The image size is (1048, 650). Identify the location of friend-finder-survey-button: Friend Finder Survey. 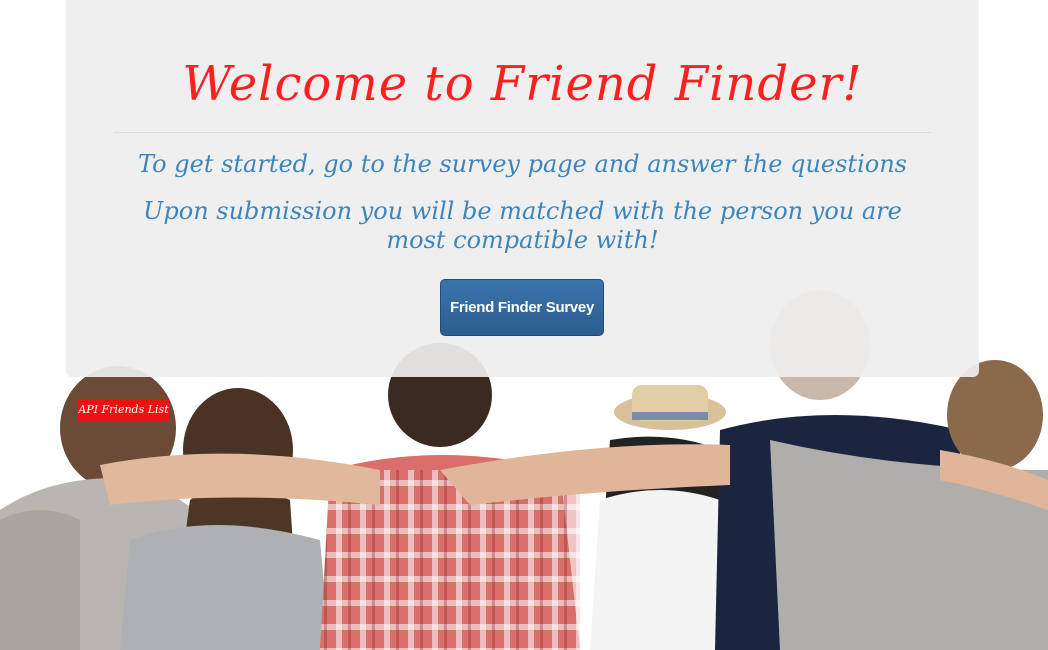
(522, 307).